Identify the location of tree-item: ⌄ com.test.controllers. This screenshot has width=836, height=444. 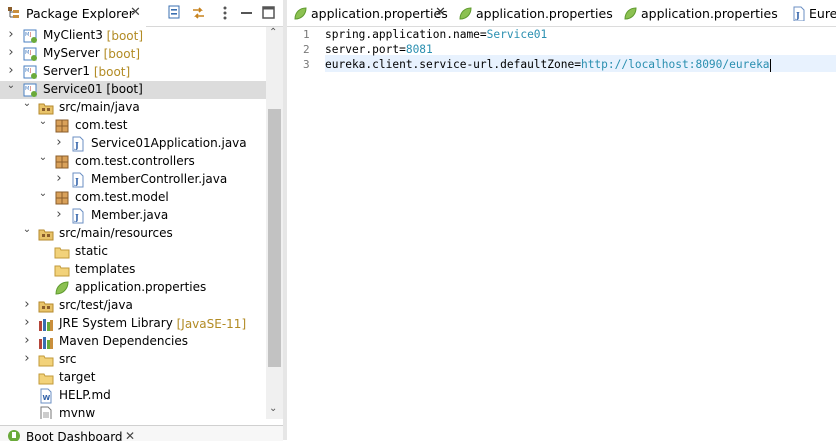
(133, 161).